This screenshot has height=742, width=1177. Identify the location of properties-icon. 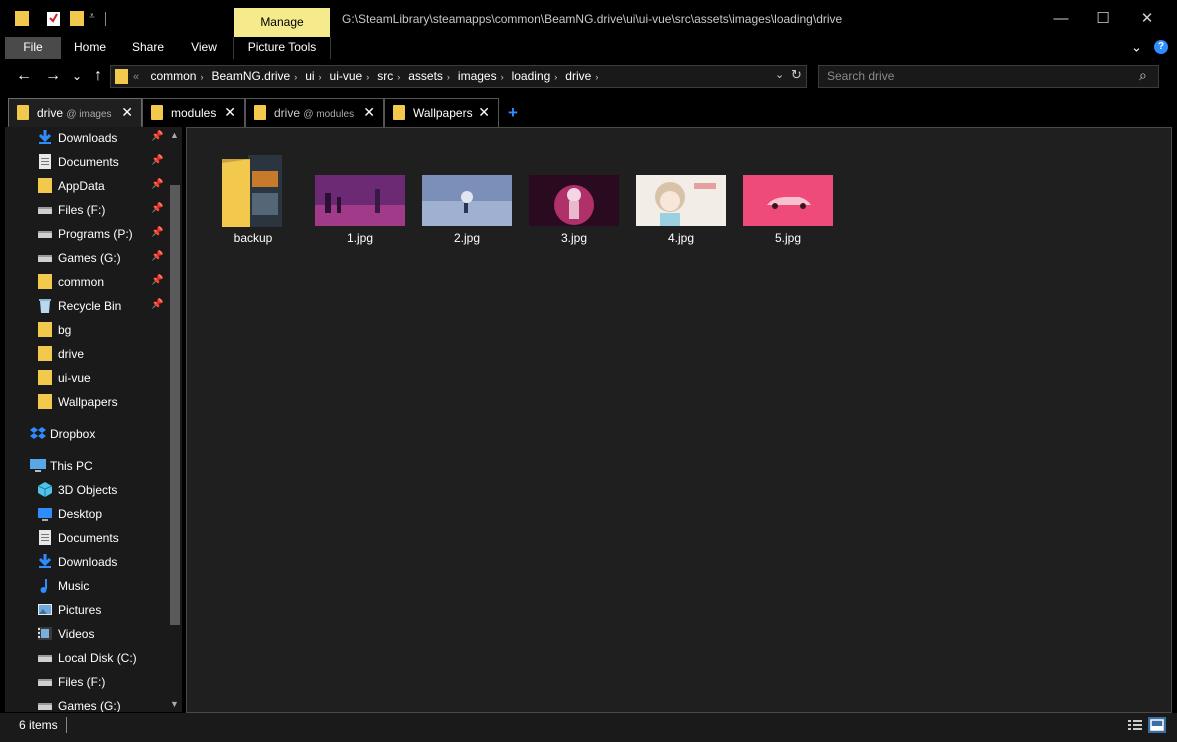
(53, 18).